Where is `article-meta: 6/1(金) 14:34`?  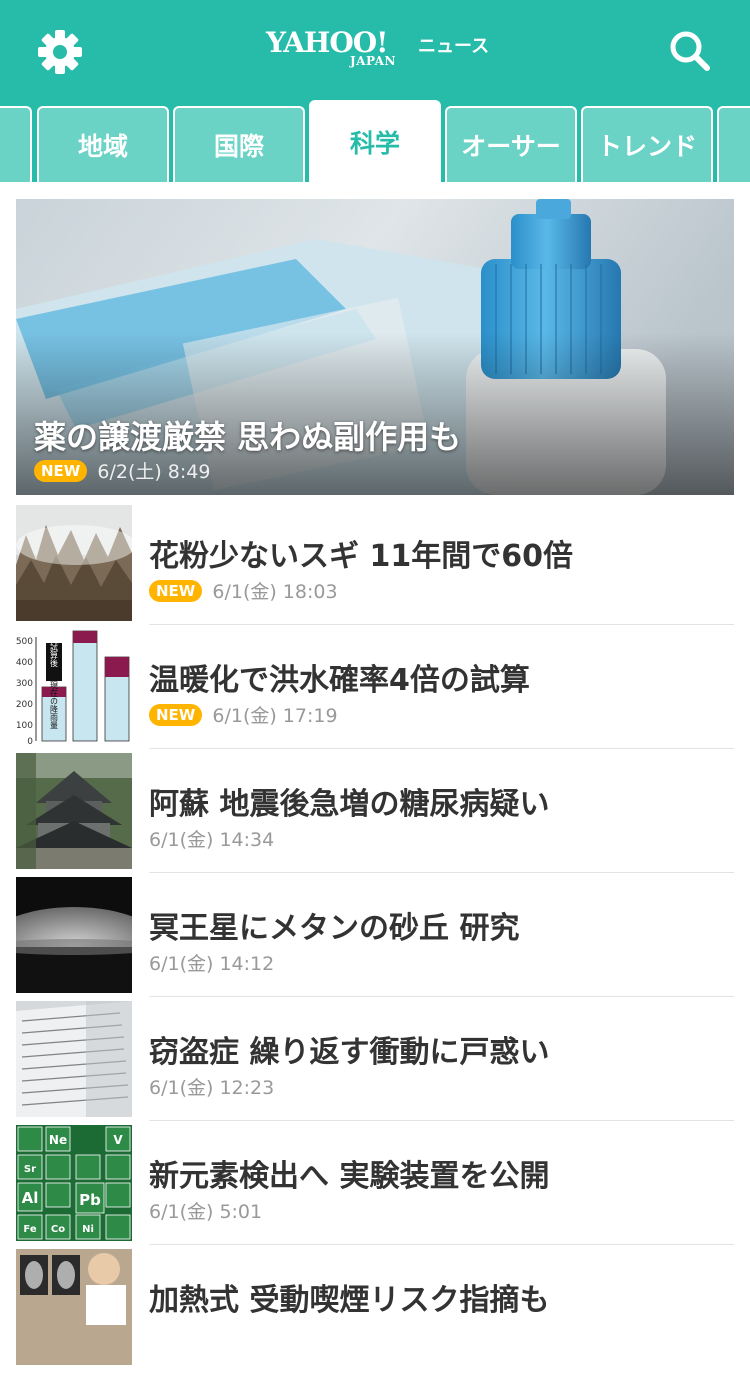
article-meta: 6/1(金) 14:34 is located at coordinates (211, 838).